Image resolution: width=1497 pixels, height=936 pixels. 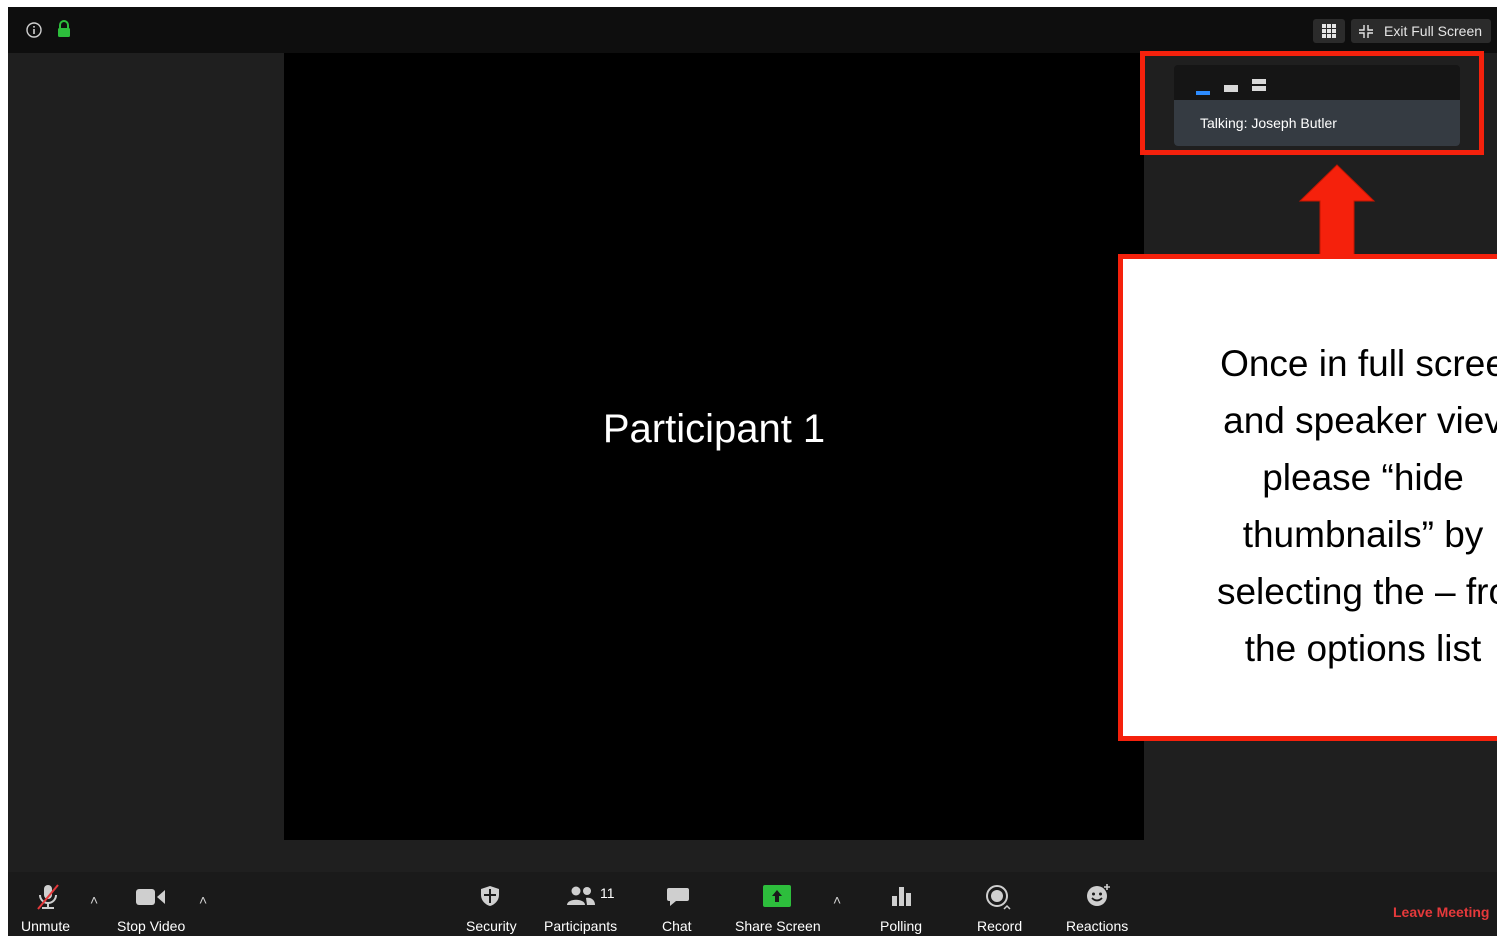 What do you see at coordinates (94, 900) in the screenshot?
I see `audio-options-caret: ˄` at bounding box center [94, 900].